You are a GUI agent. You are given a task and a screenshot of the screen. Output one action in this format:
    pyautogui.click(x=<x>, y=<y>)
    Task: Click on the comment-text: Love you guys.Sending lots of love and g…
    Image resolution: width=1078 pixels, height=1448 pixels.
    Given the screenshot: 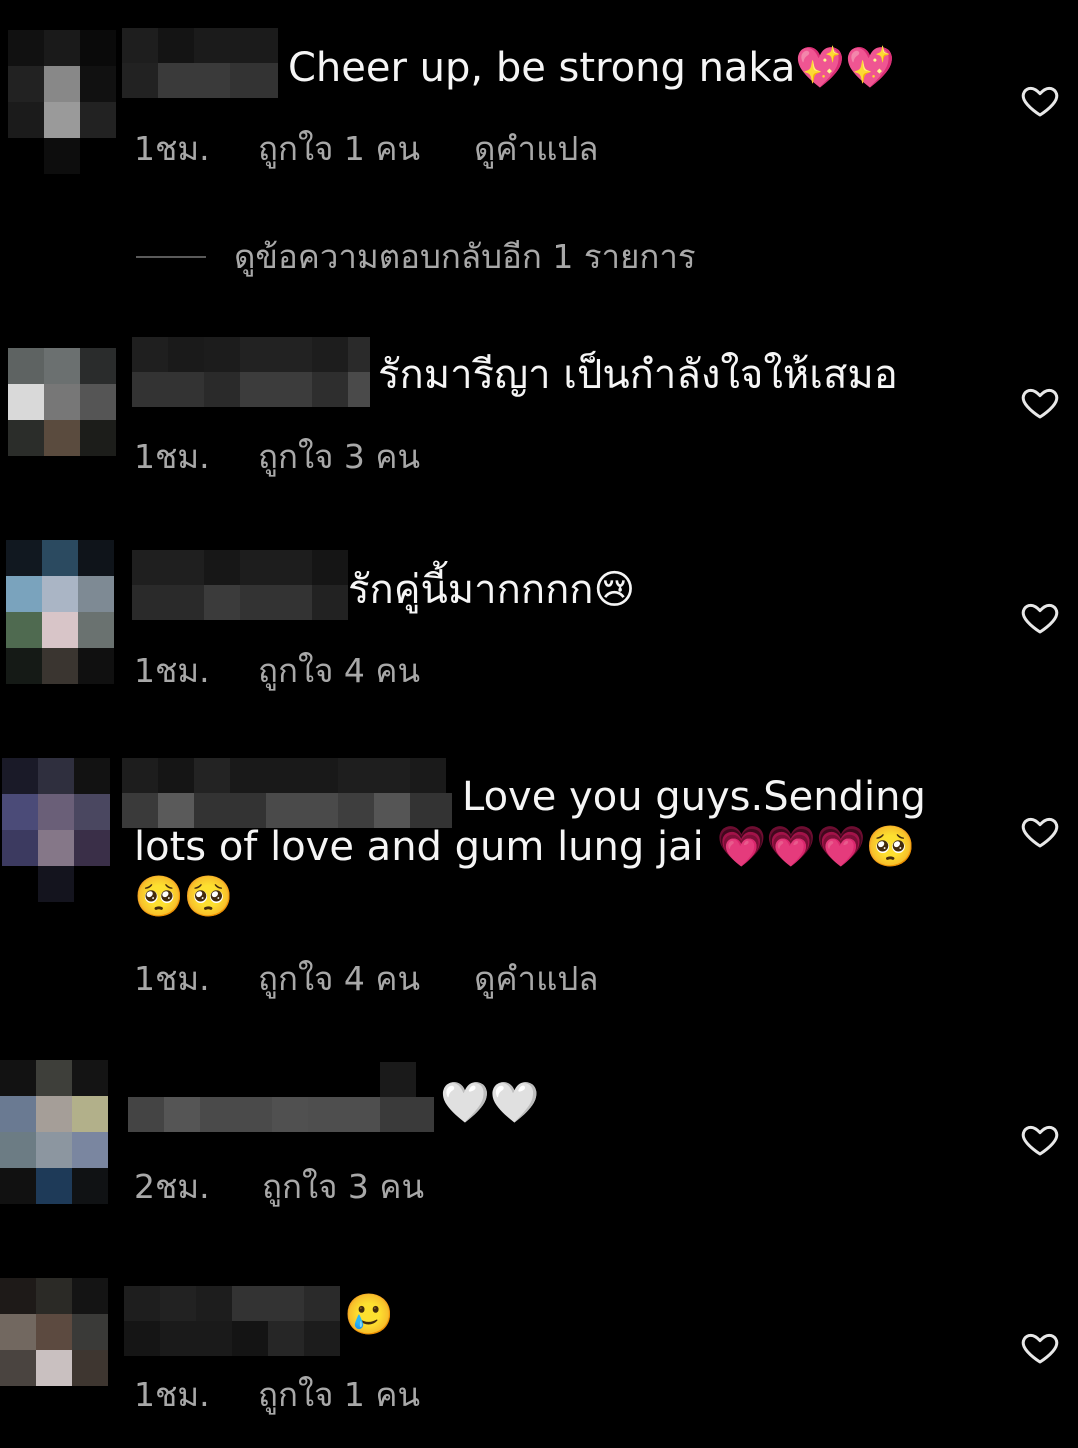 What is the action you would take?
    pyautogui.click(x=536, y=847)
    